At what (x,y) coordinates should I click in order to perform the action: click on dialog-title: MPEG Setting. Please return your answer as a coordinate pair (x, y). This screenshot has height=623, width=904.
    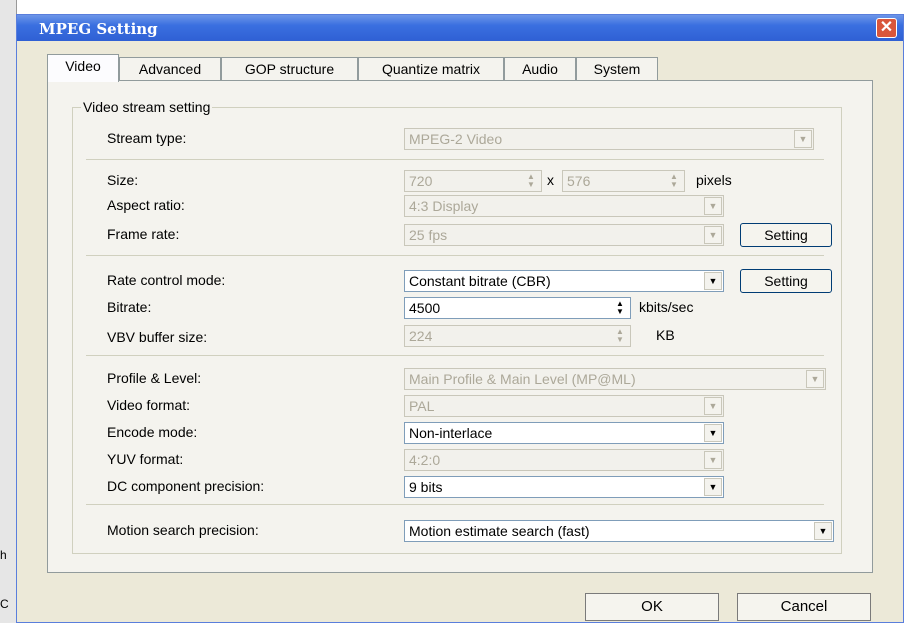
    Looking at the image, I should click on (98, 29).